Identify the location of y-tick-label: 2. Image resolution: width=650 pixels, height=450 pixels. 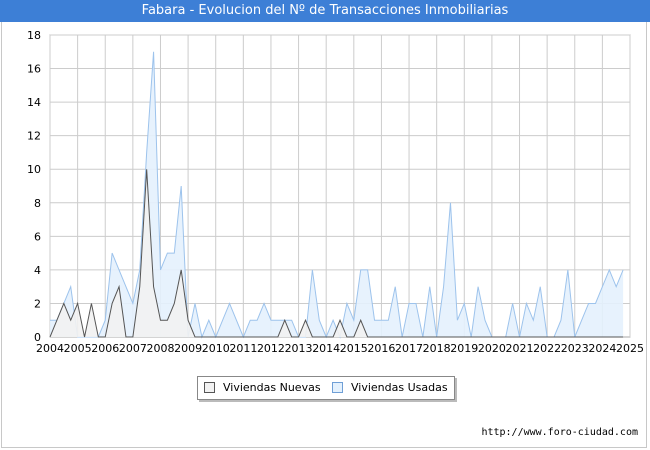
(37, 303).